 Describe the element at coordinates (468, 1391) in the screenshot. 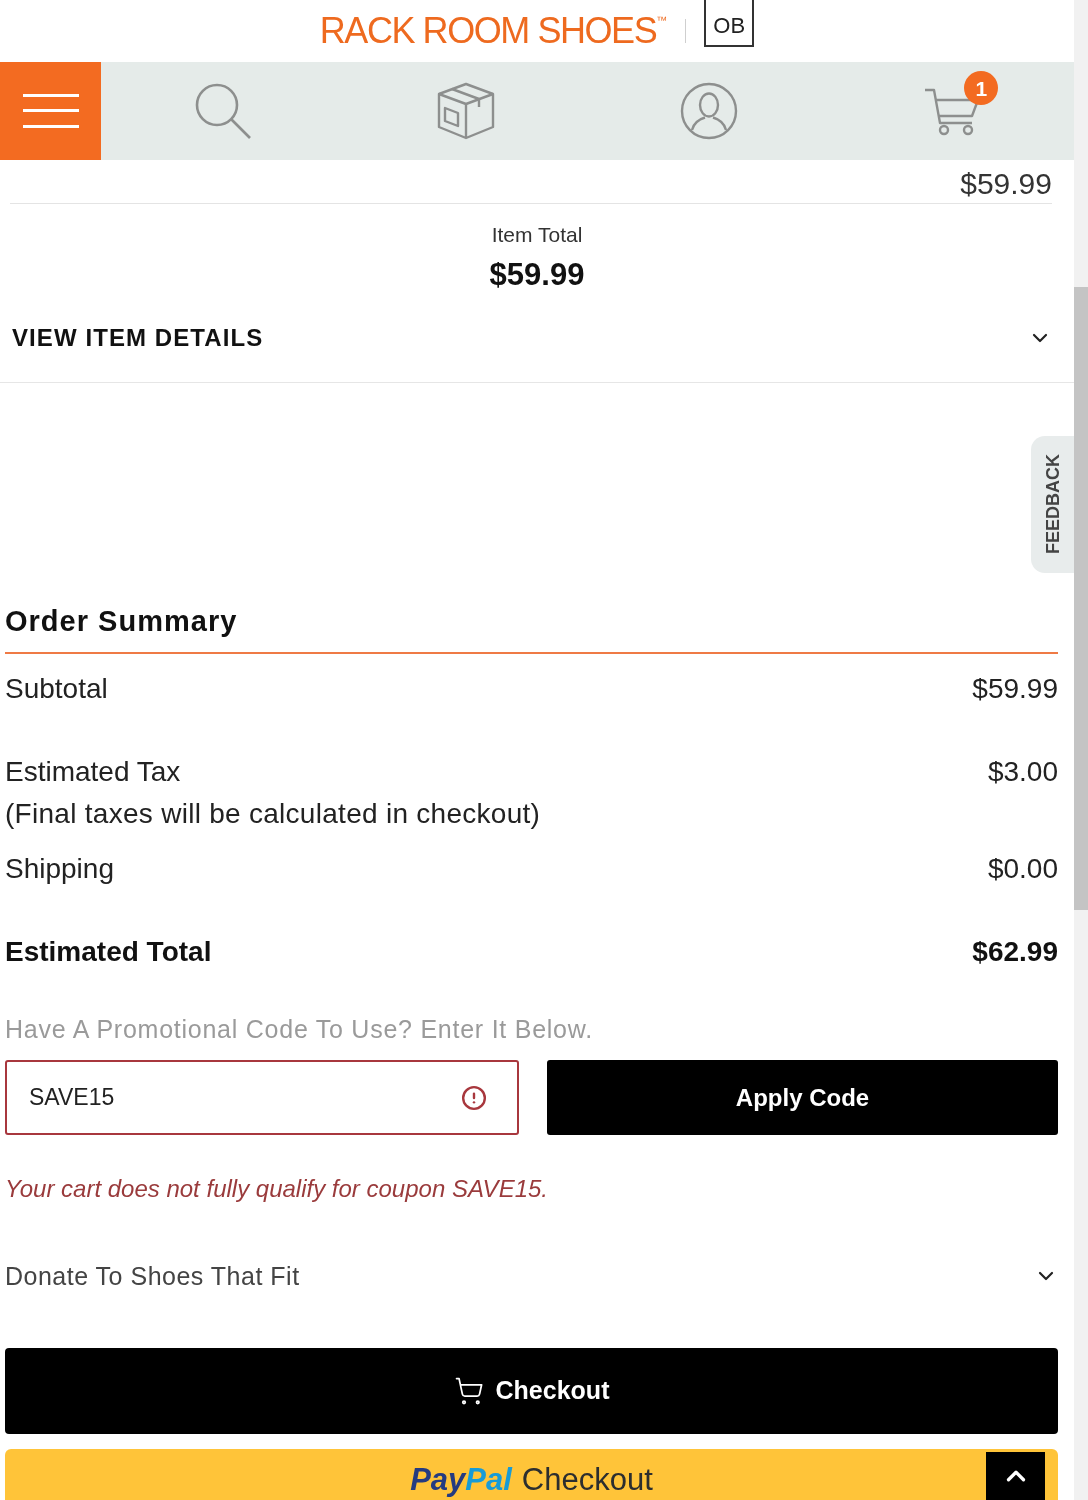

I see `cart-icon` at that location.